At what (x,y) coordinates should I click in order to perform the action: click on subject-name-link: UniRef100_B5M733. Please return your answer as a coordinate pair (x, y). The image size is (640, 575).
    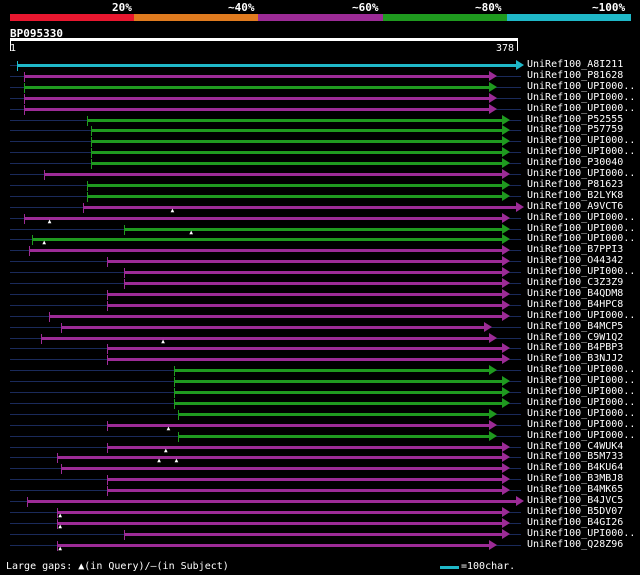
    Looking at the image, I should click on (575, 456).